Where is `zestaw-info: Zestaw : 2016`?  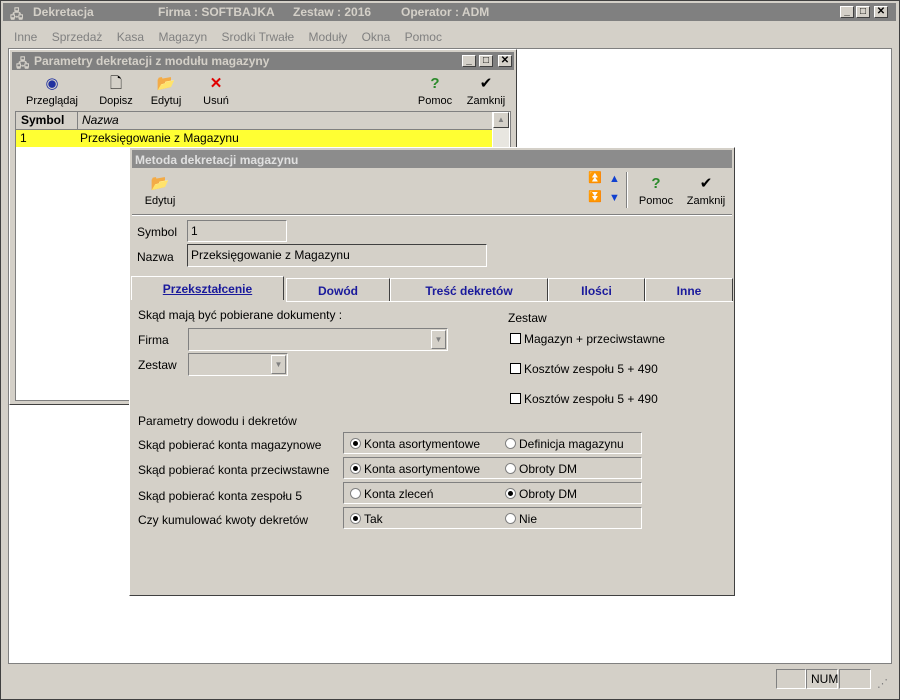 zestaw-info: Zestaw : 2016 is located at coordinates (332, 12).